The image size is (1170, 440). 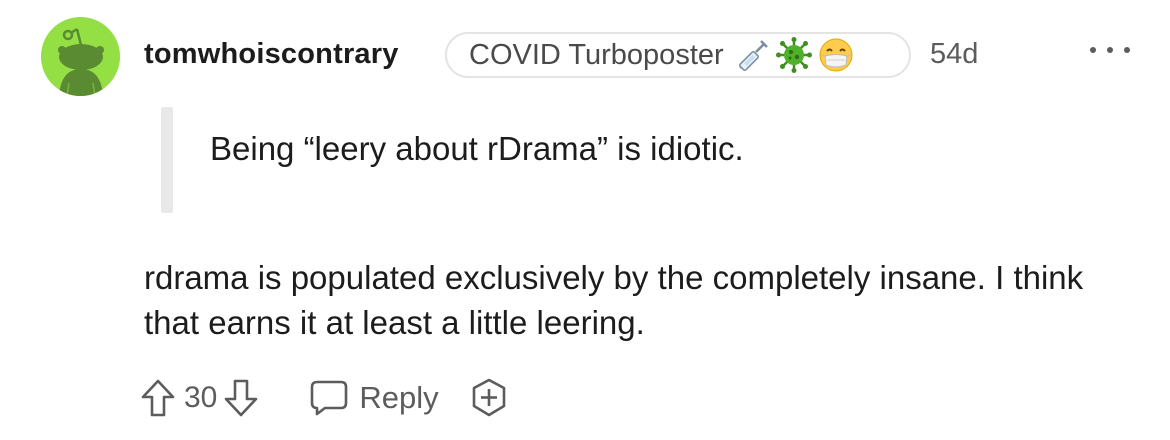 What do you see at coordinates (167, 160) in the screenshot?
I see `quote-bar` at bounding box center [167, 160].